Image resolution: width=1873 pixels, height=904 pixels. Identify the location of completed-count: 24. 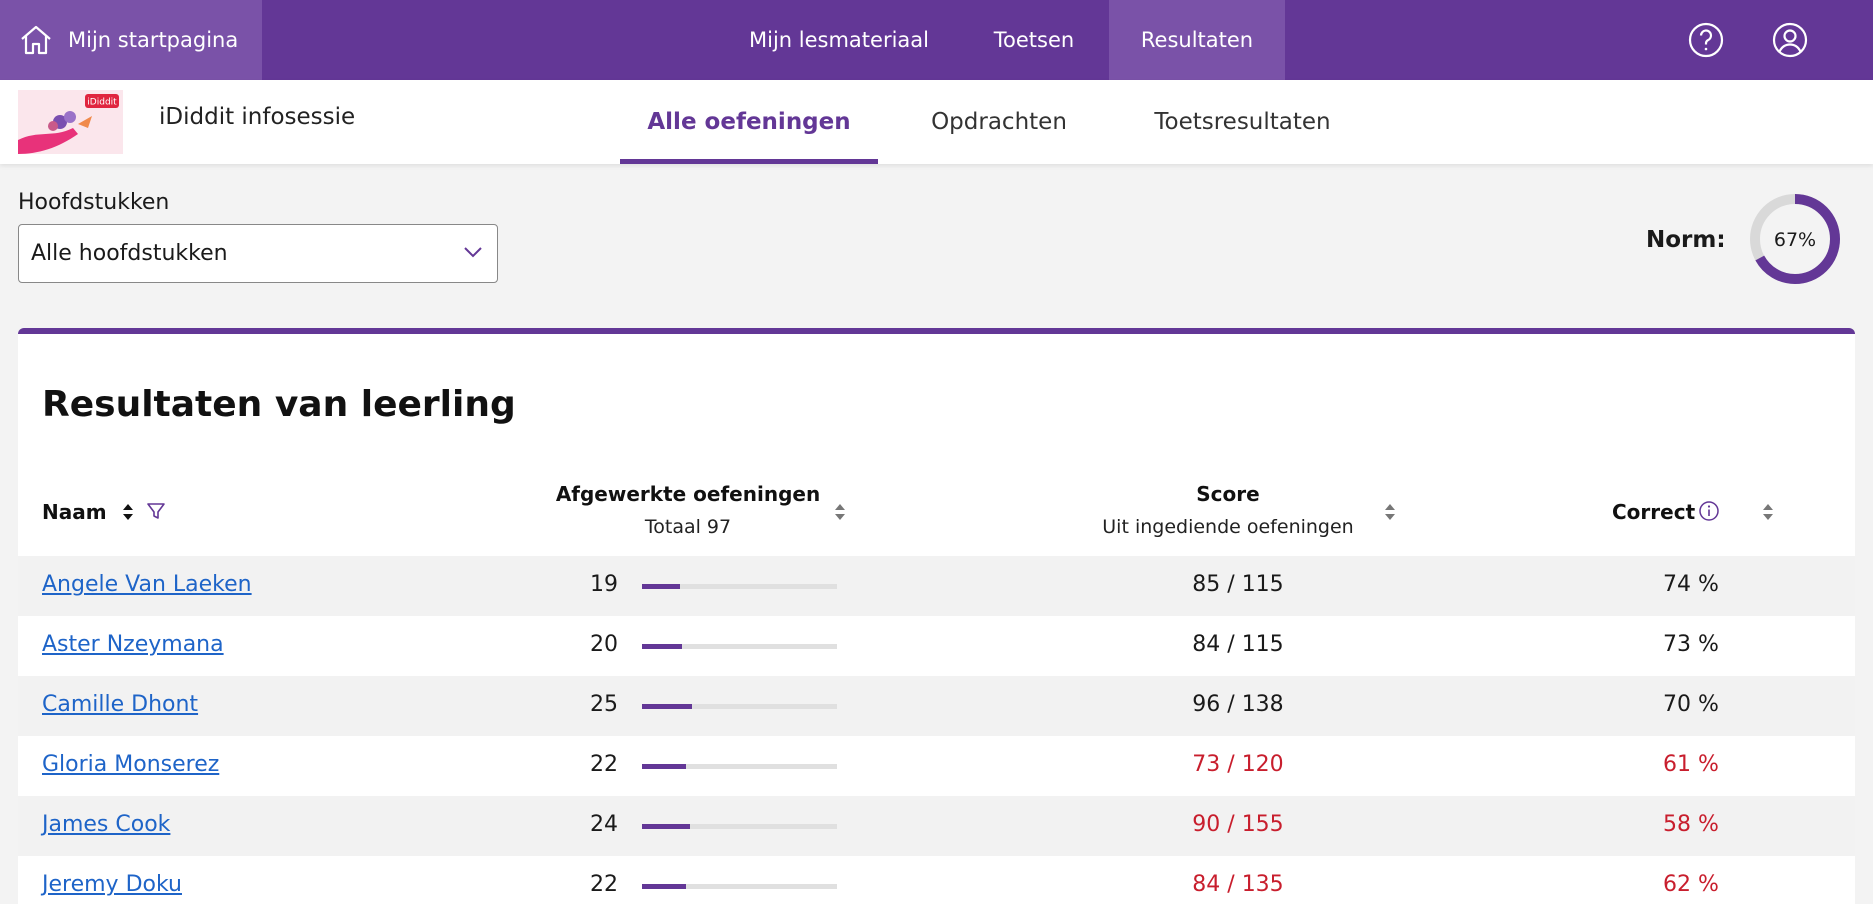
(604, 824).